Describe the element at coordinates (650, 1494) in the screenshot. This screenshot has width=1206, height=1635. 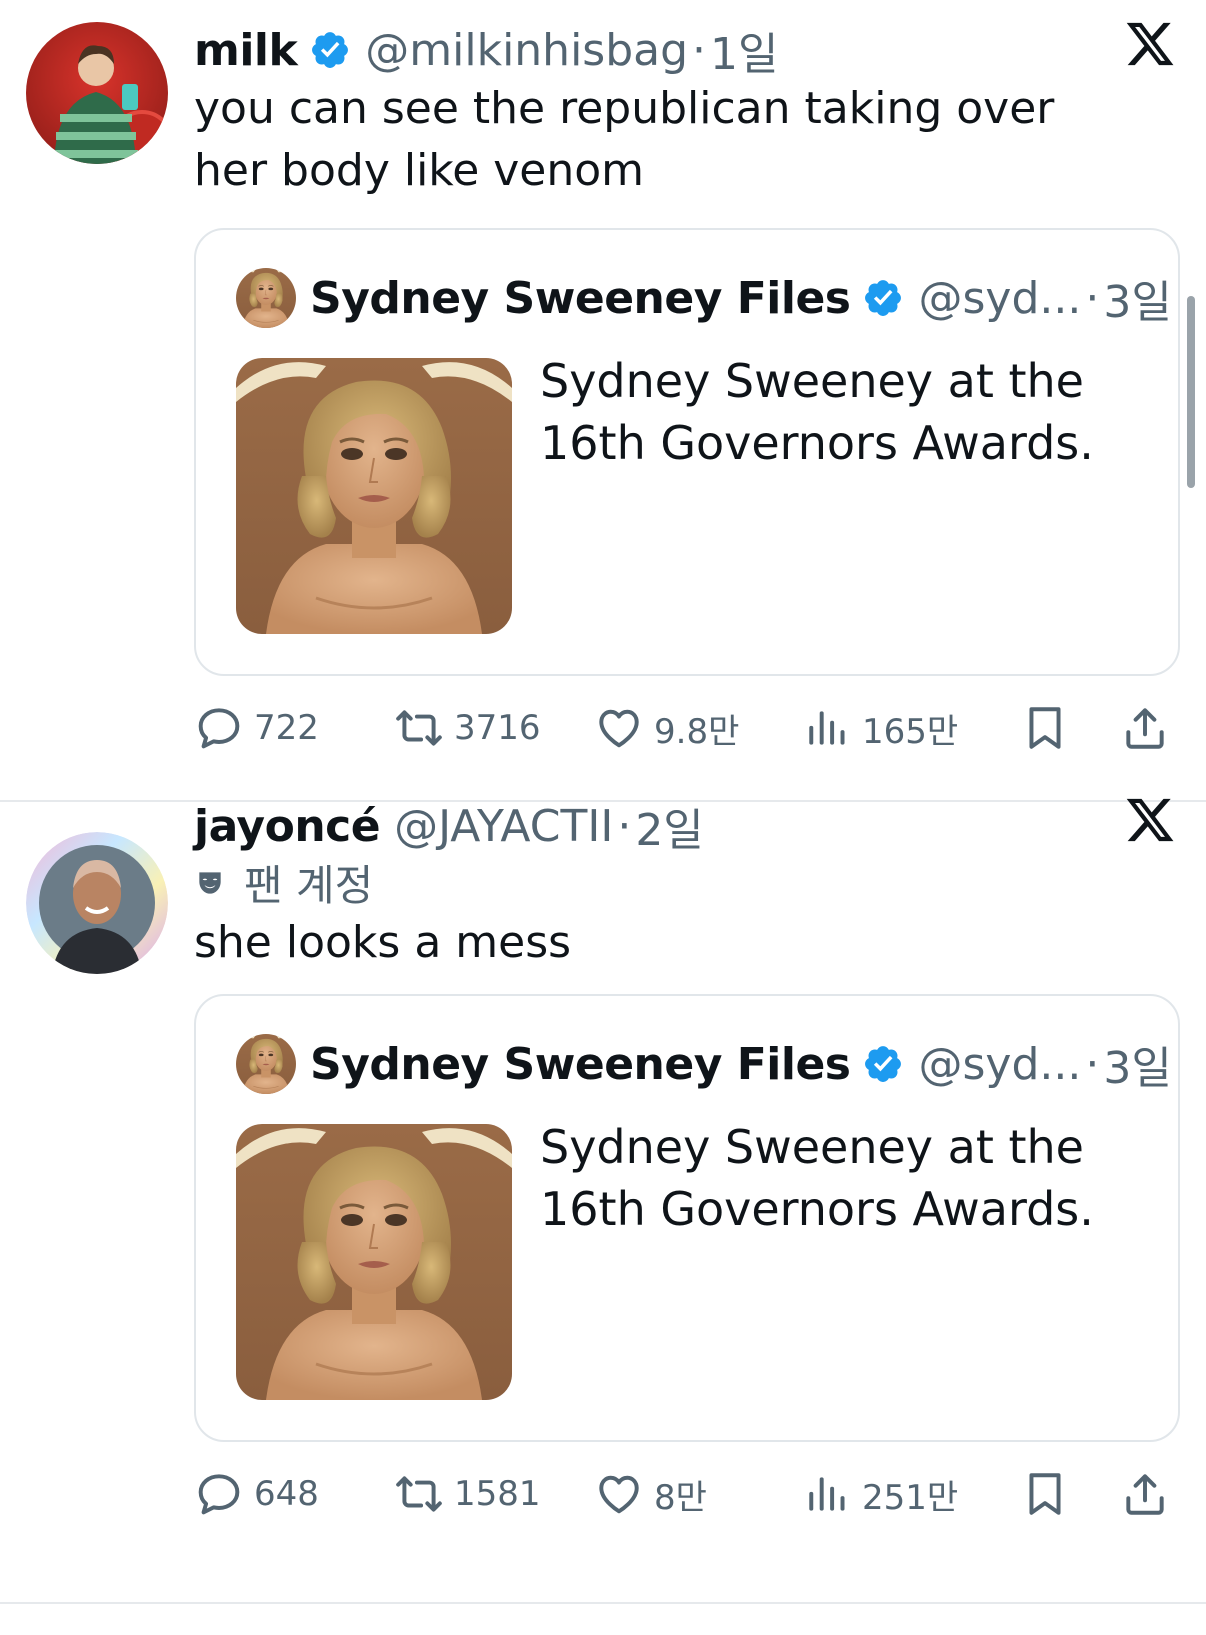
I see `like-button: 8만` at that location.